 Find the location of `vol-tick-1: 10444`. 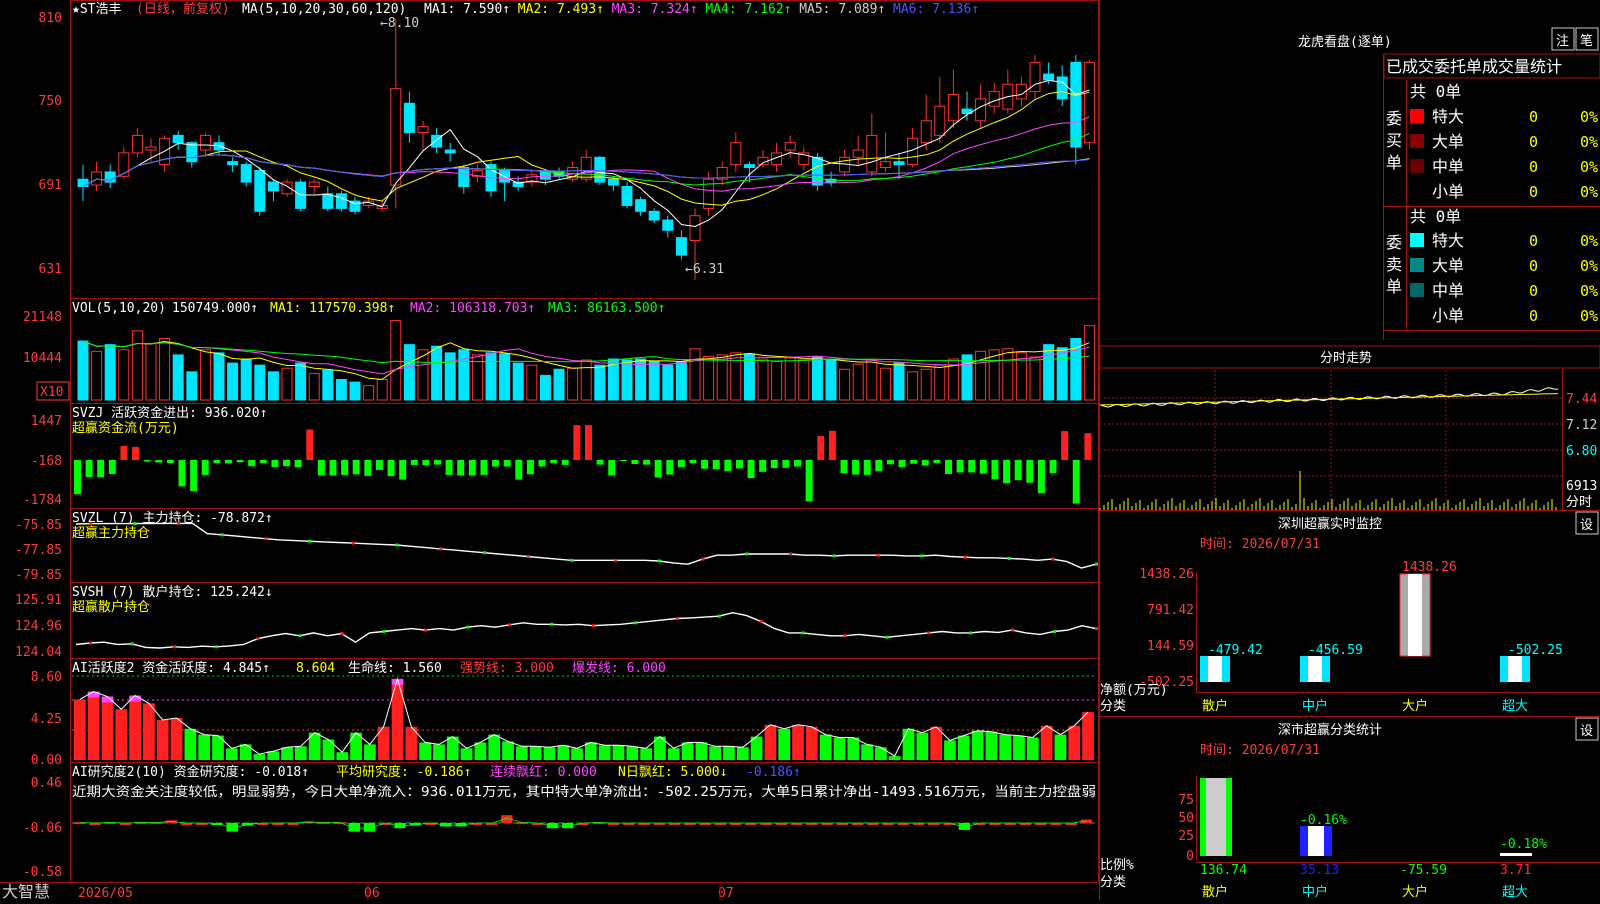

vol-tick-1: 10444 is located at coordinates (42, 358).